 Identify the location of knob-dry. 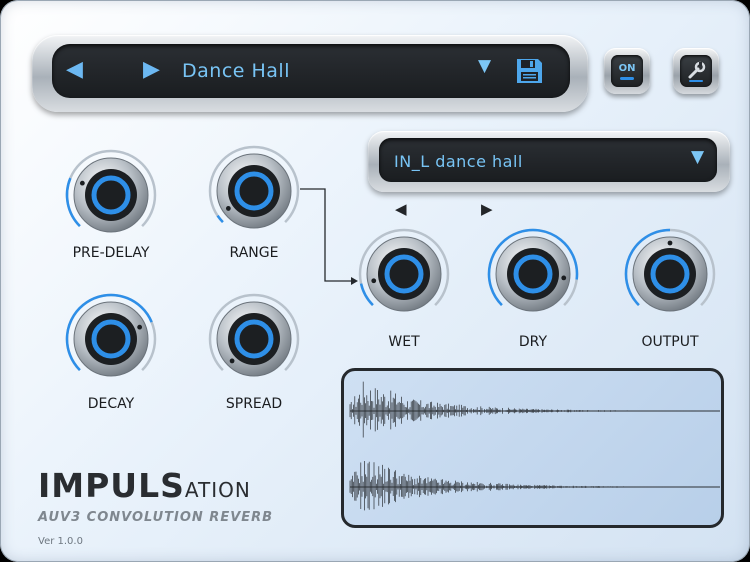
(533, 274).